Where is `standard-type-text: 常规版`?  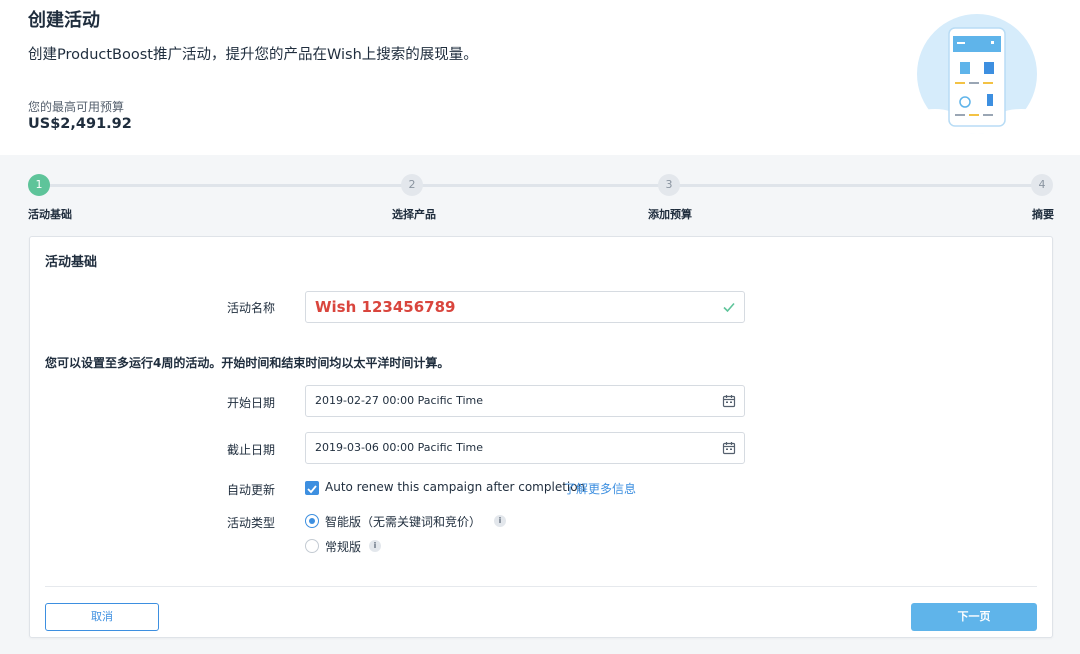 standard-type-text: 常规版 is located at coordinates (343, 547).